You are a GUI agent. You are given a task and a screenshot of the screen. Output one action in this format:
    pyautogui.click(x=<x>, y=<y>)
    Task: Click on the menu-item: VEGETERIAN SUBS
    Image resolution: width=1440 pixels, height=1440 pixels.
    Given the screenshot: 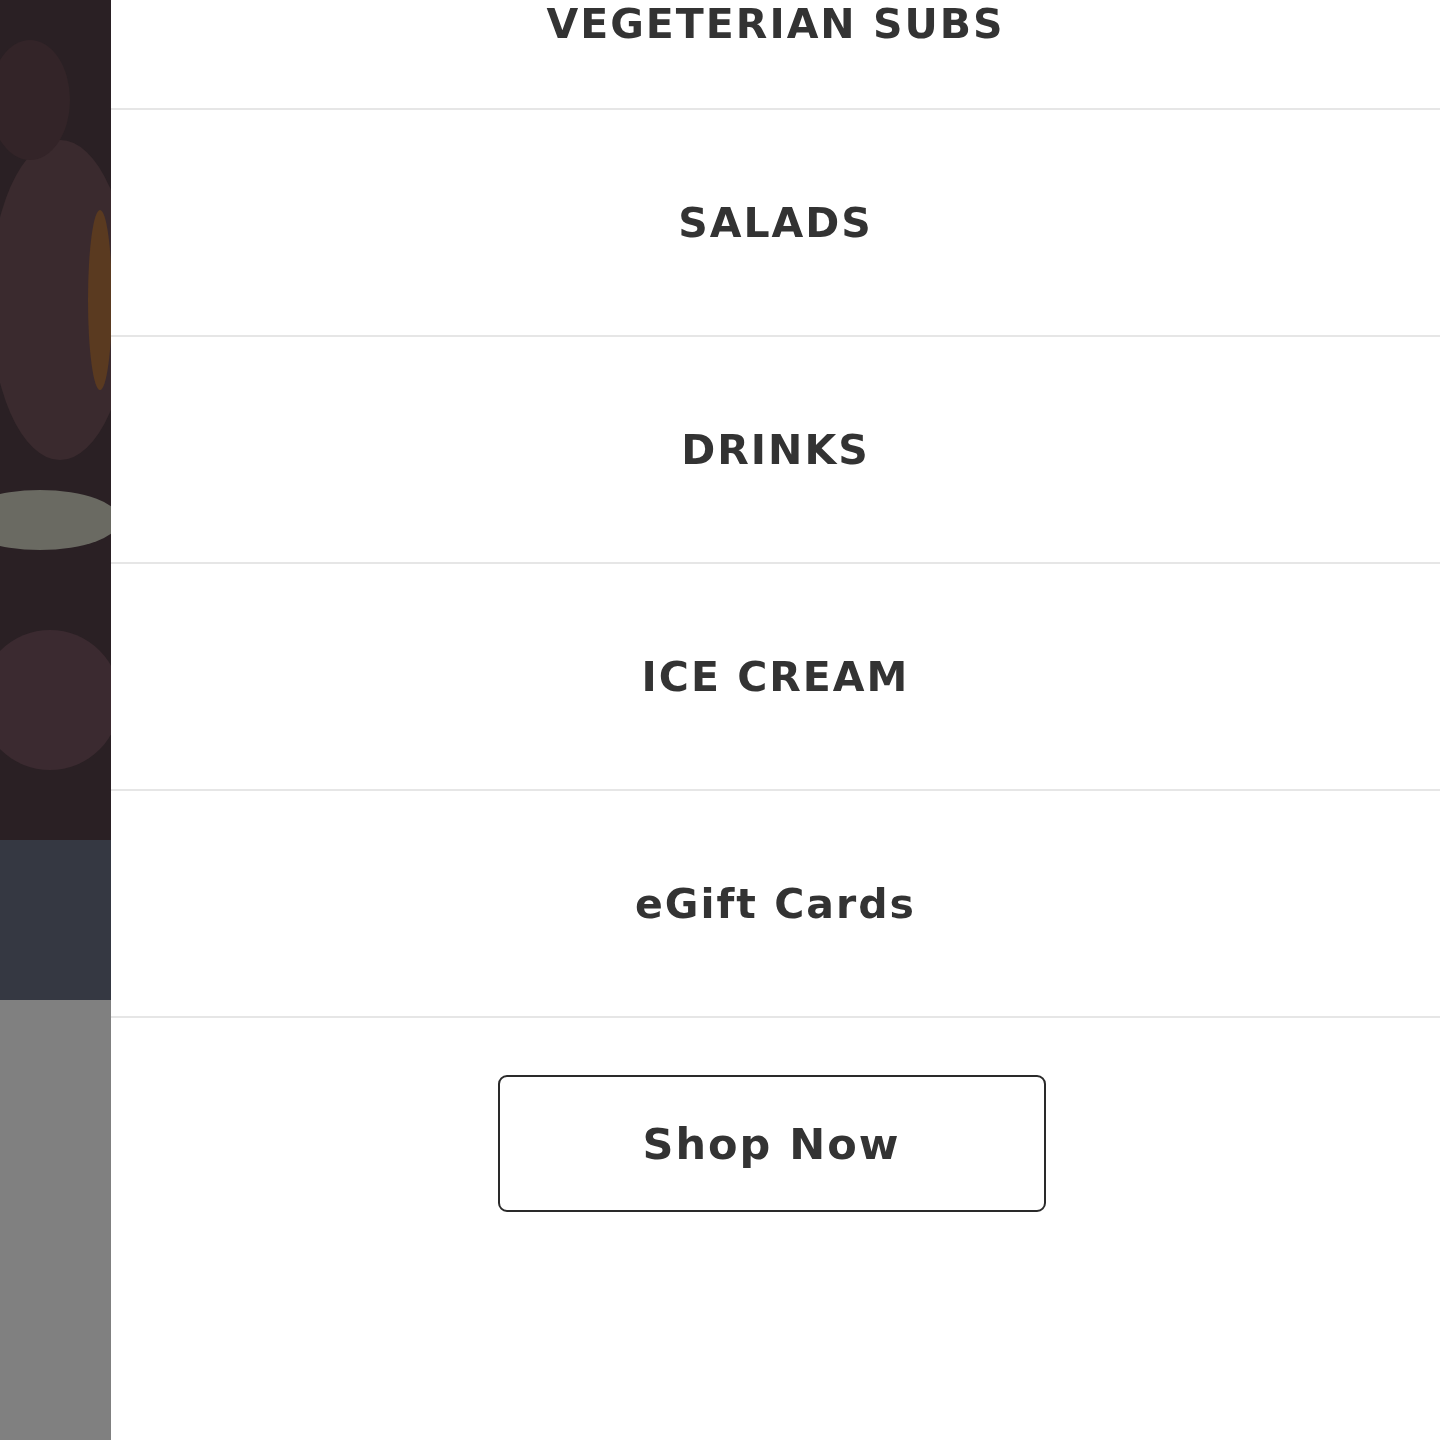 What is the action you would take?
    pyautogui.click(x=775, y=24)
    